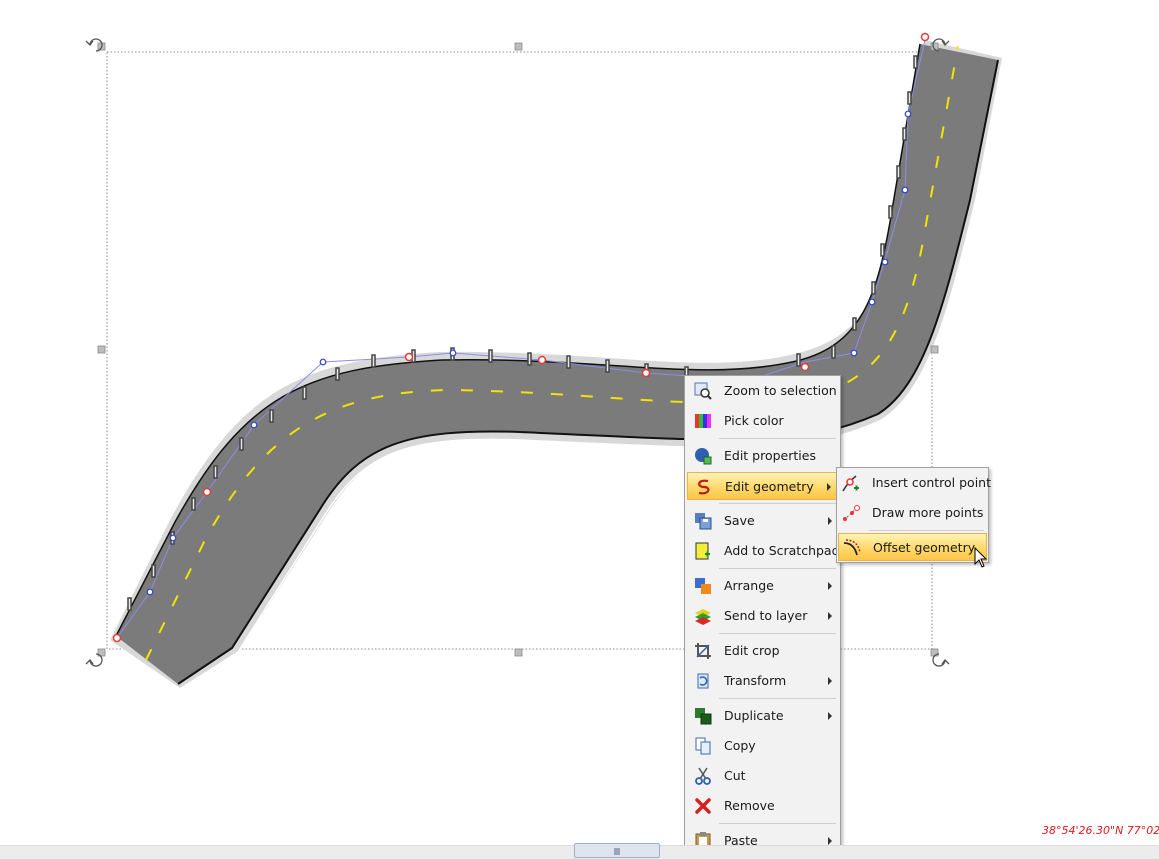 The height and width of the screenshot is (859, 1159). Describe the element at coordinates (703, 776) in the screenshot. I see `scissors-icon` at that location.